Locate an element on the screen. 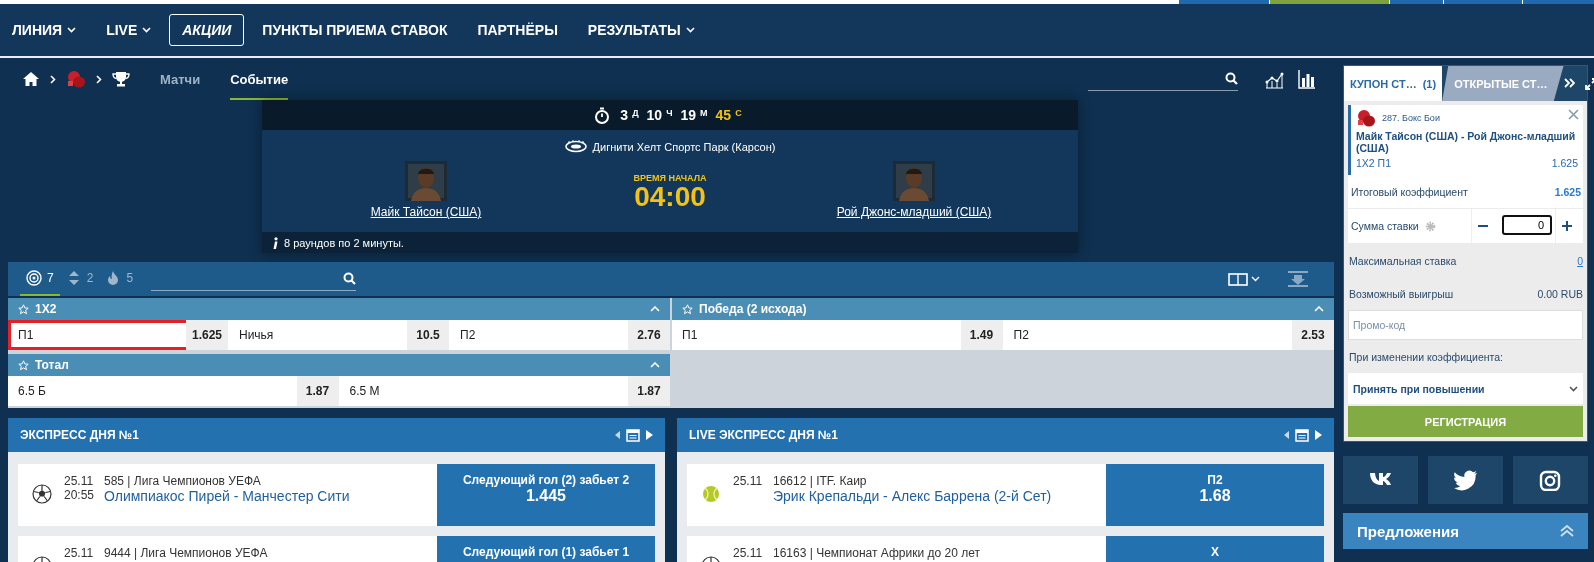 This screenshot has height=562, width=1594. trophy-icon is located at coordinates (121, 79).